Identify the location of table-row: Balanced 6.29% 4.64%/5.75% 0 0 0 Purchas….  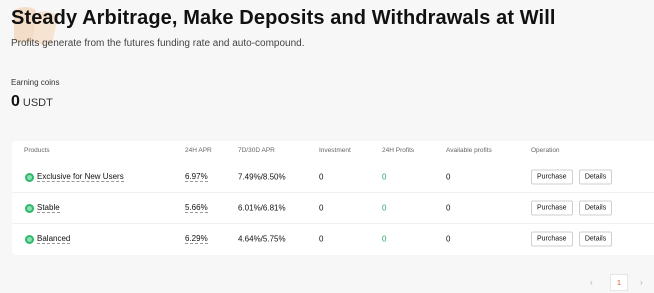
(333, 239).